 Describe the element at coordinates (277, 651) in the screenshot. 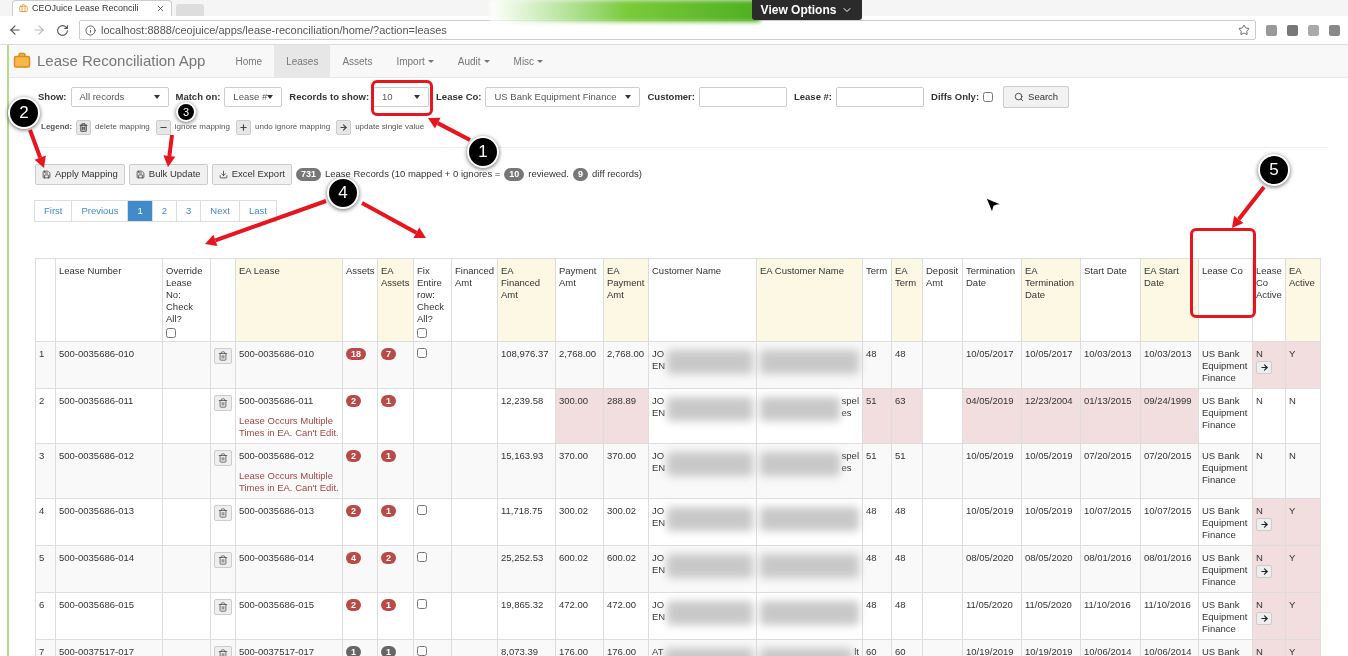

I see `lease-number: 500-0037517-017` at that location.